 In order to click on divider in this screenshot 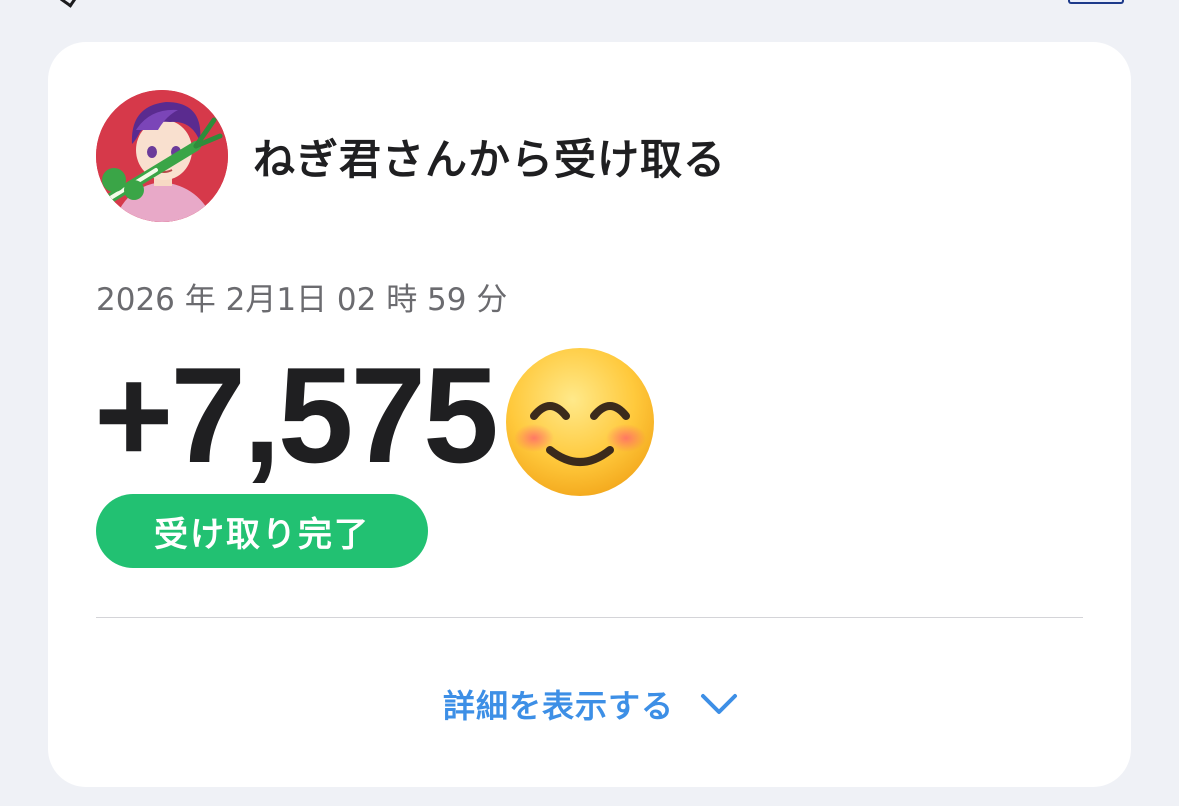, I will do `click(589, 617)`.